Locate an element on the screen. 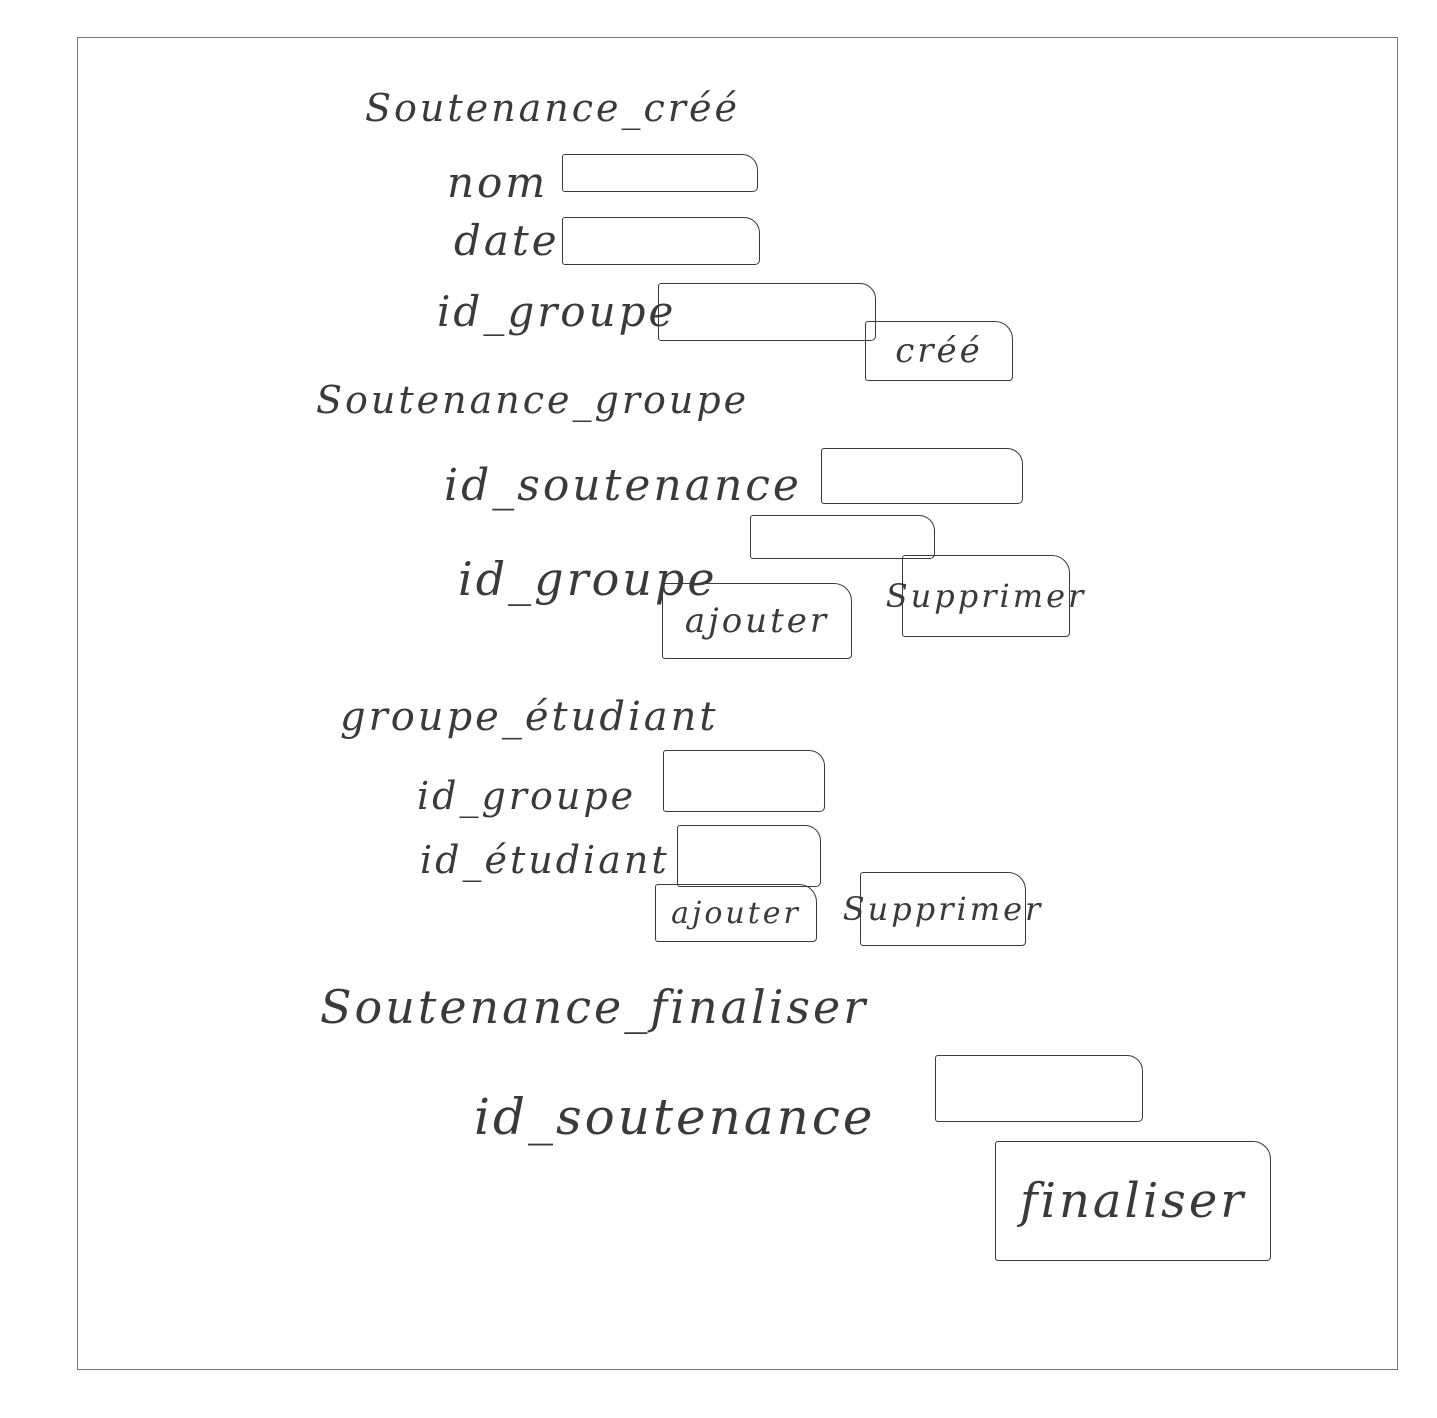 The image size is (1437, 1418). id-etudiant-label: id_étudiant is located at coordinates (545, 860).